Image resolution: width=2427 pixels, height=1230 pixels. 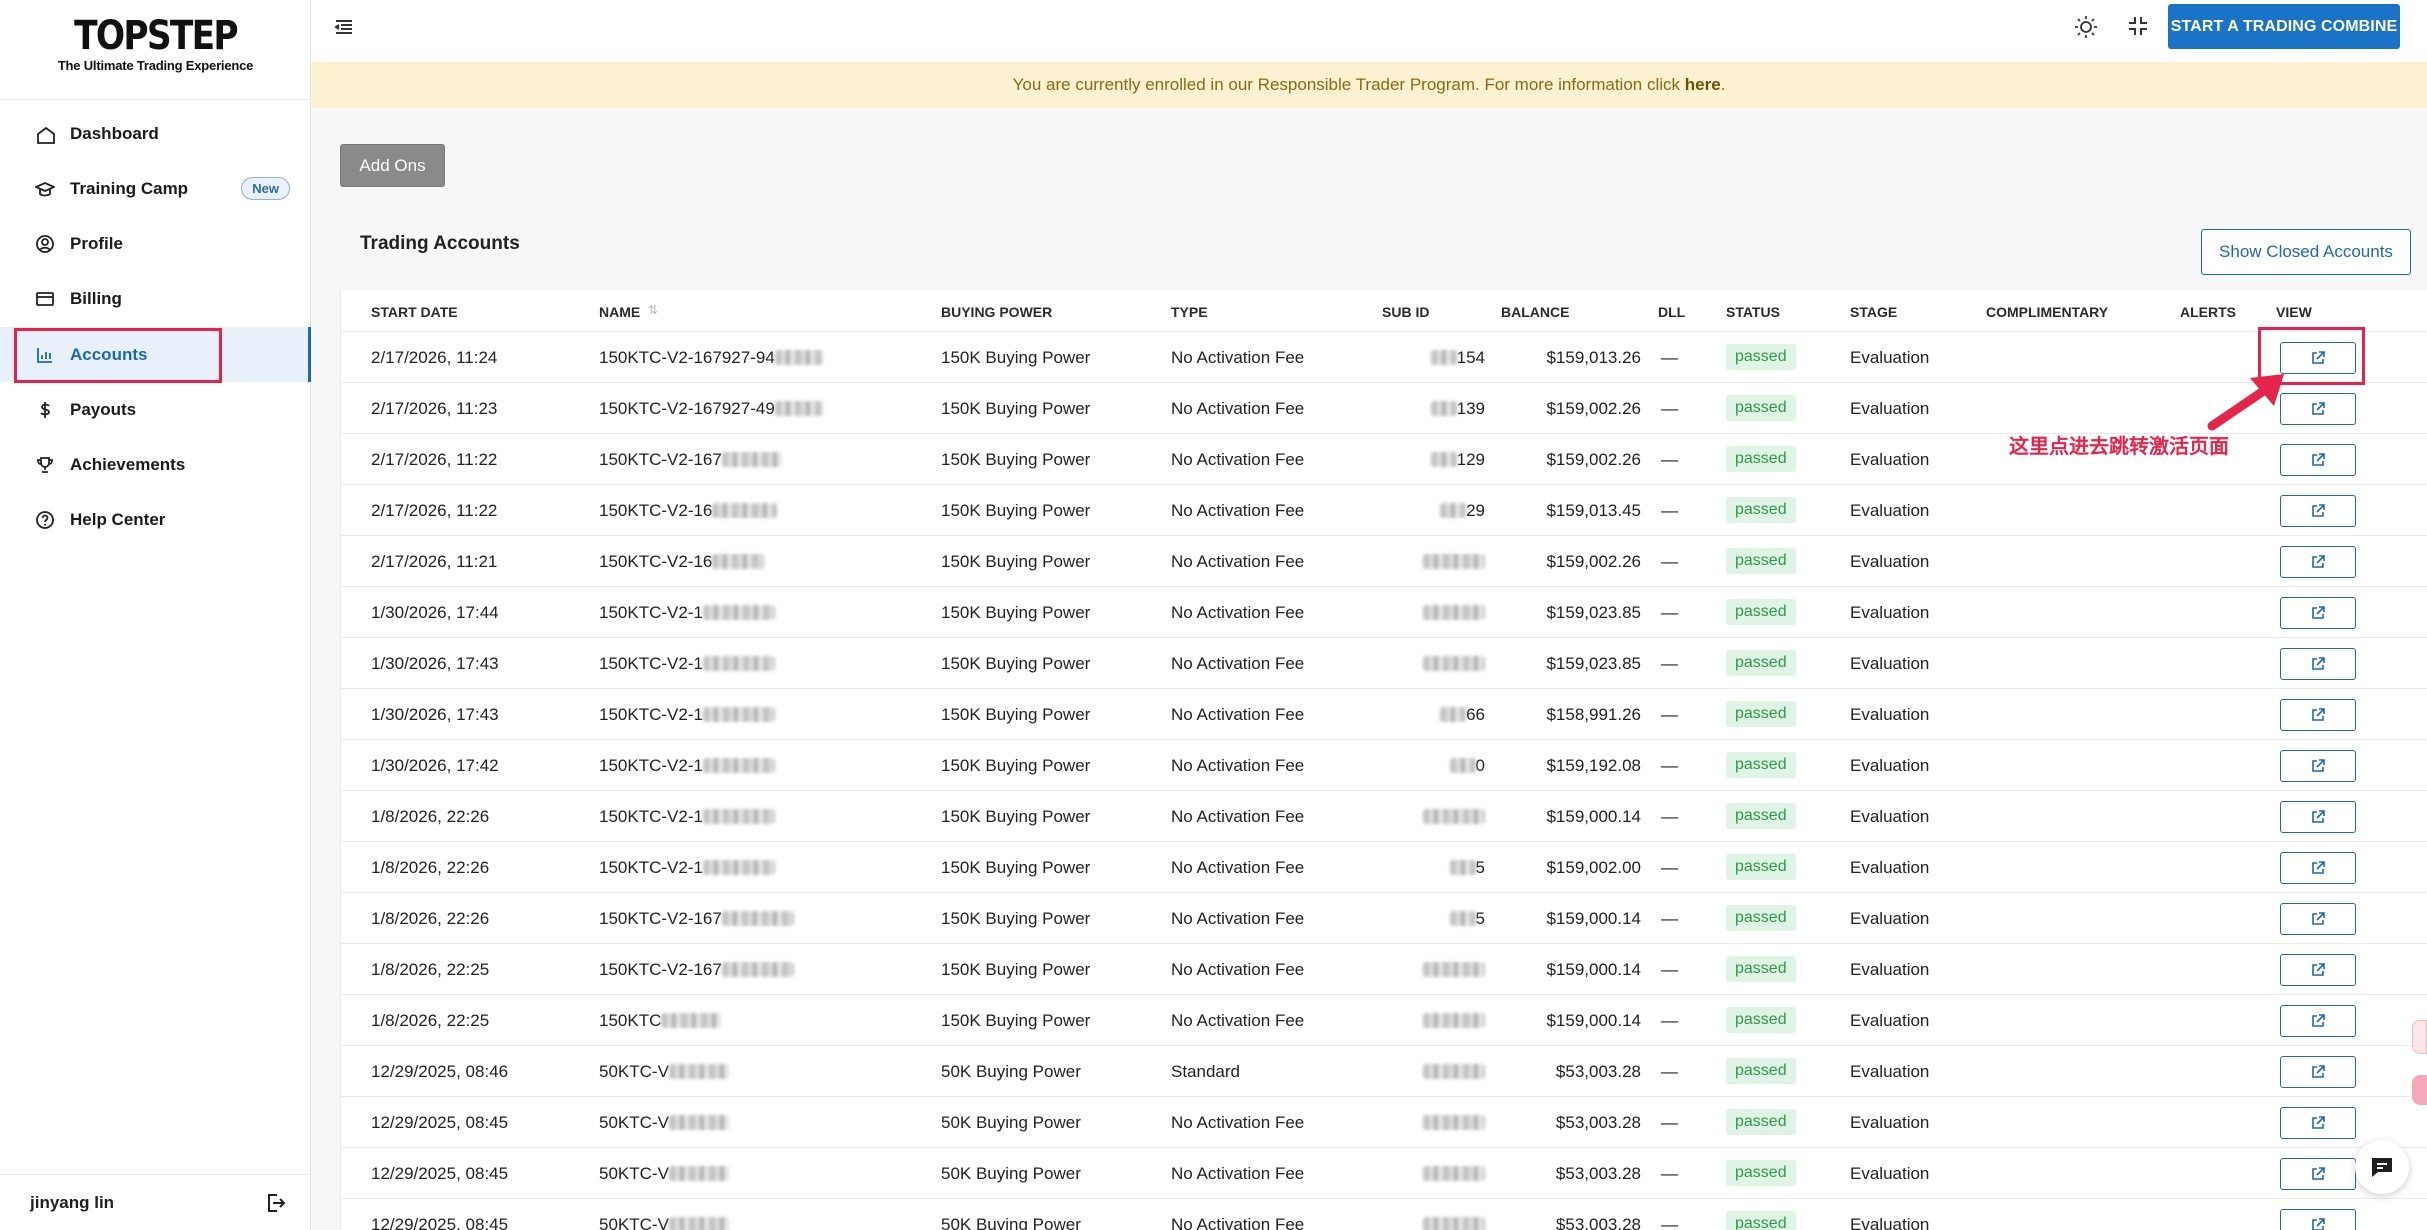 What do you see at coordinates (2419, 1090) in the screenshot?
I see `side-widget-bottom` at bounding box center [2419, 1090].